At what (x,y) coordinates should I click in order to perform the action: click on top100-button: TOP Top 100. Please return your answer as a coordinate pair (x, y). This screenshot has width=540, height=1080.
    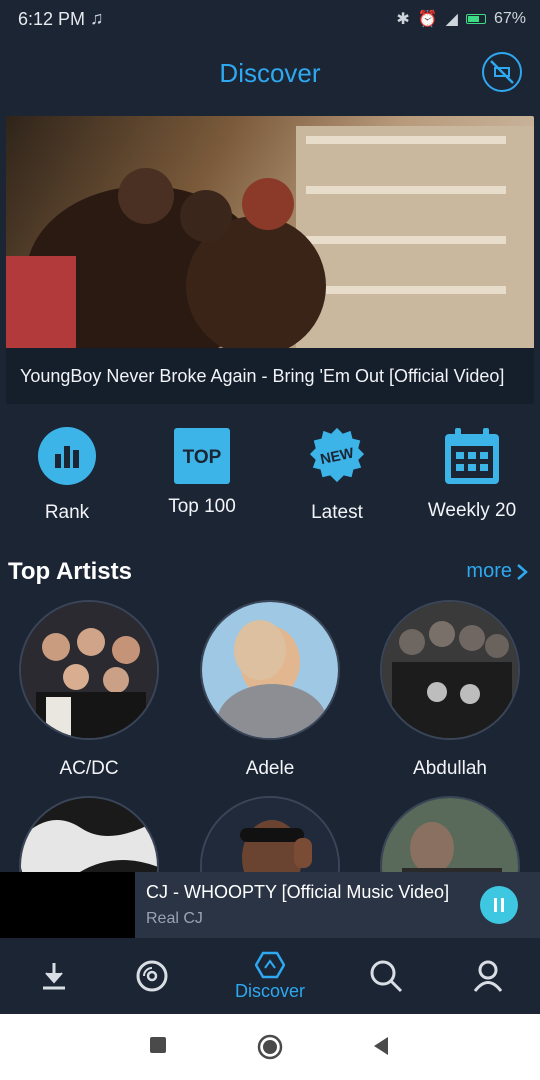
    Looking at the image, I should click on (202, 472).